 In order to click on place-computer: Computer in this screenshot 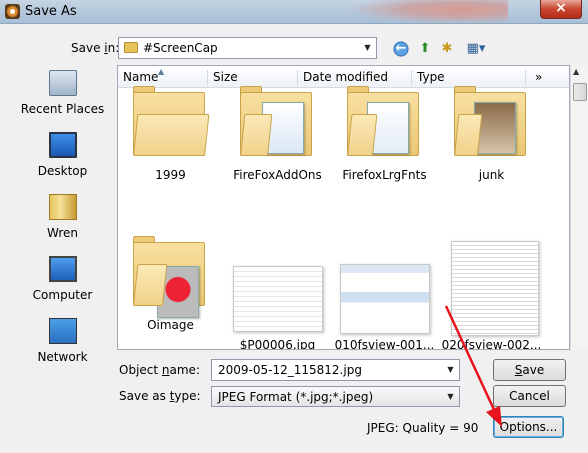, I will do `click(62, 280)`.